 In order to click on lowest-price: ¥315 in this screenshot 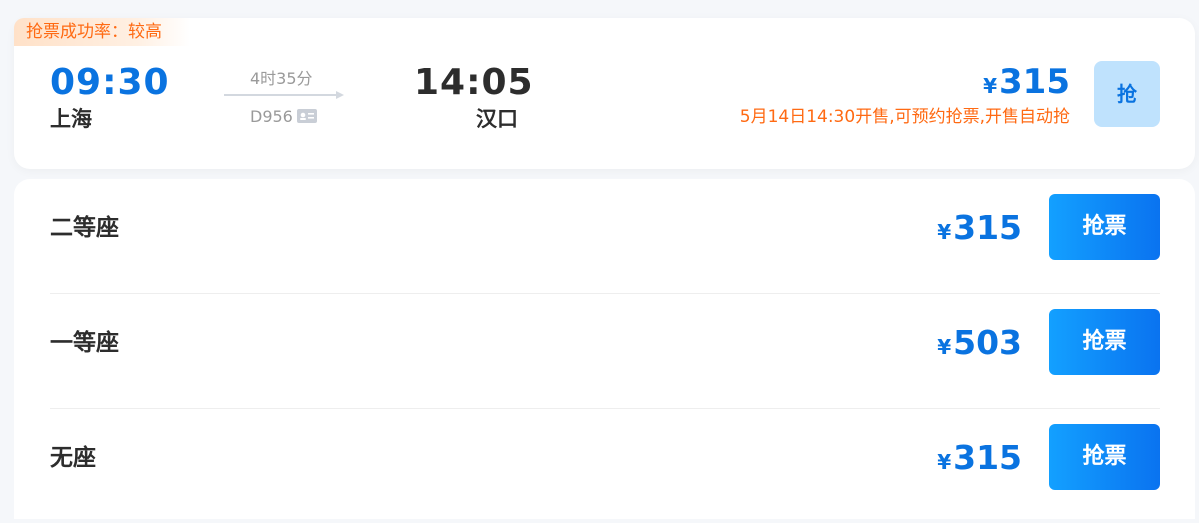, I will do `click(1026, 84)`.